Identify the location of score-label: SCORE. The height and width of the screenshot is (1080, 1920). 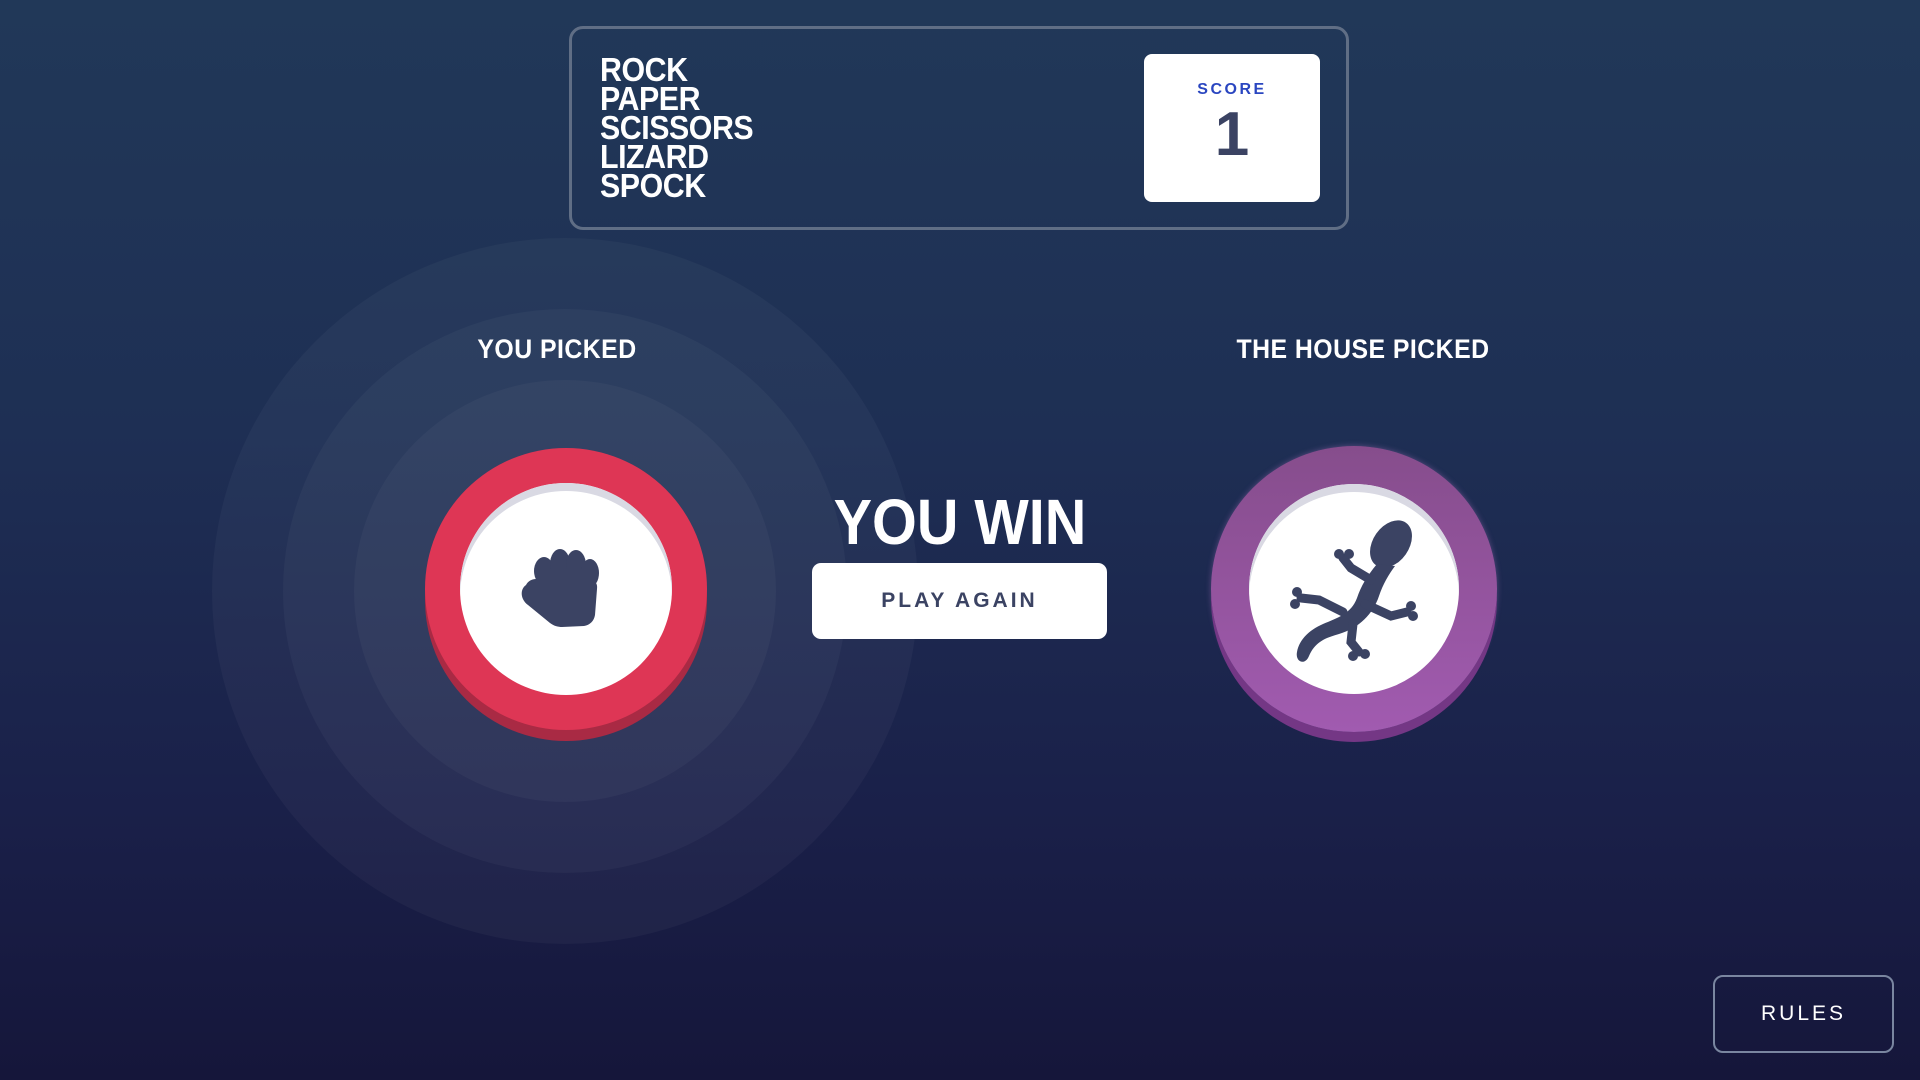
(1232, 89).